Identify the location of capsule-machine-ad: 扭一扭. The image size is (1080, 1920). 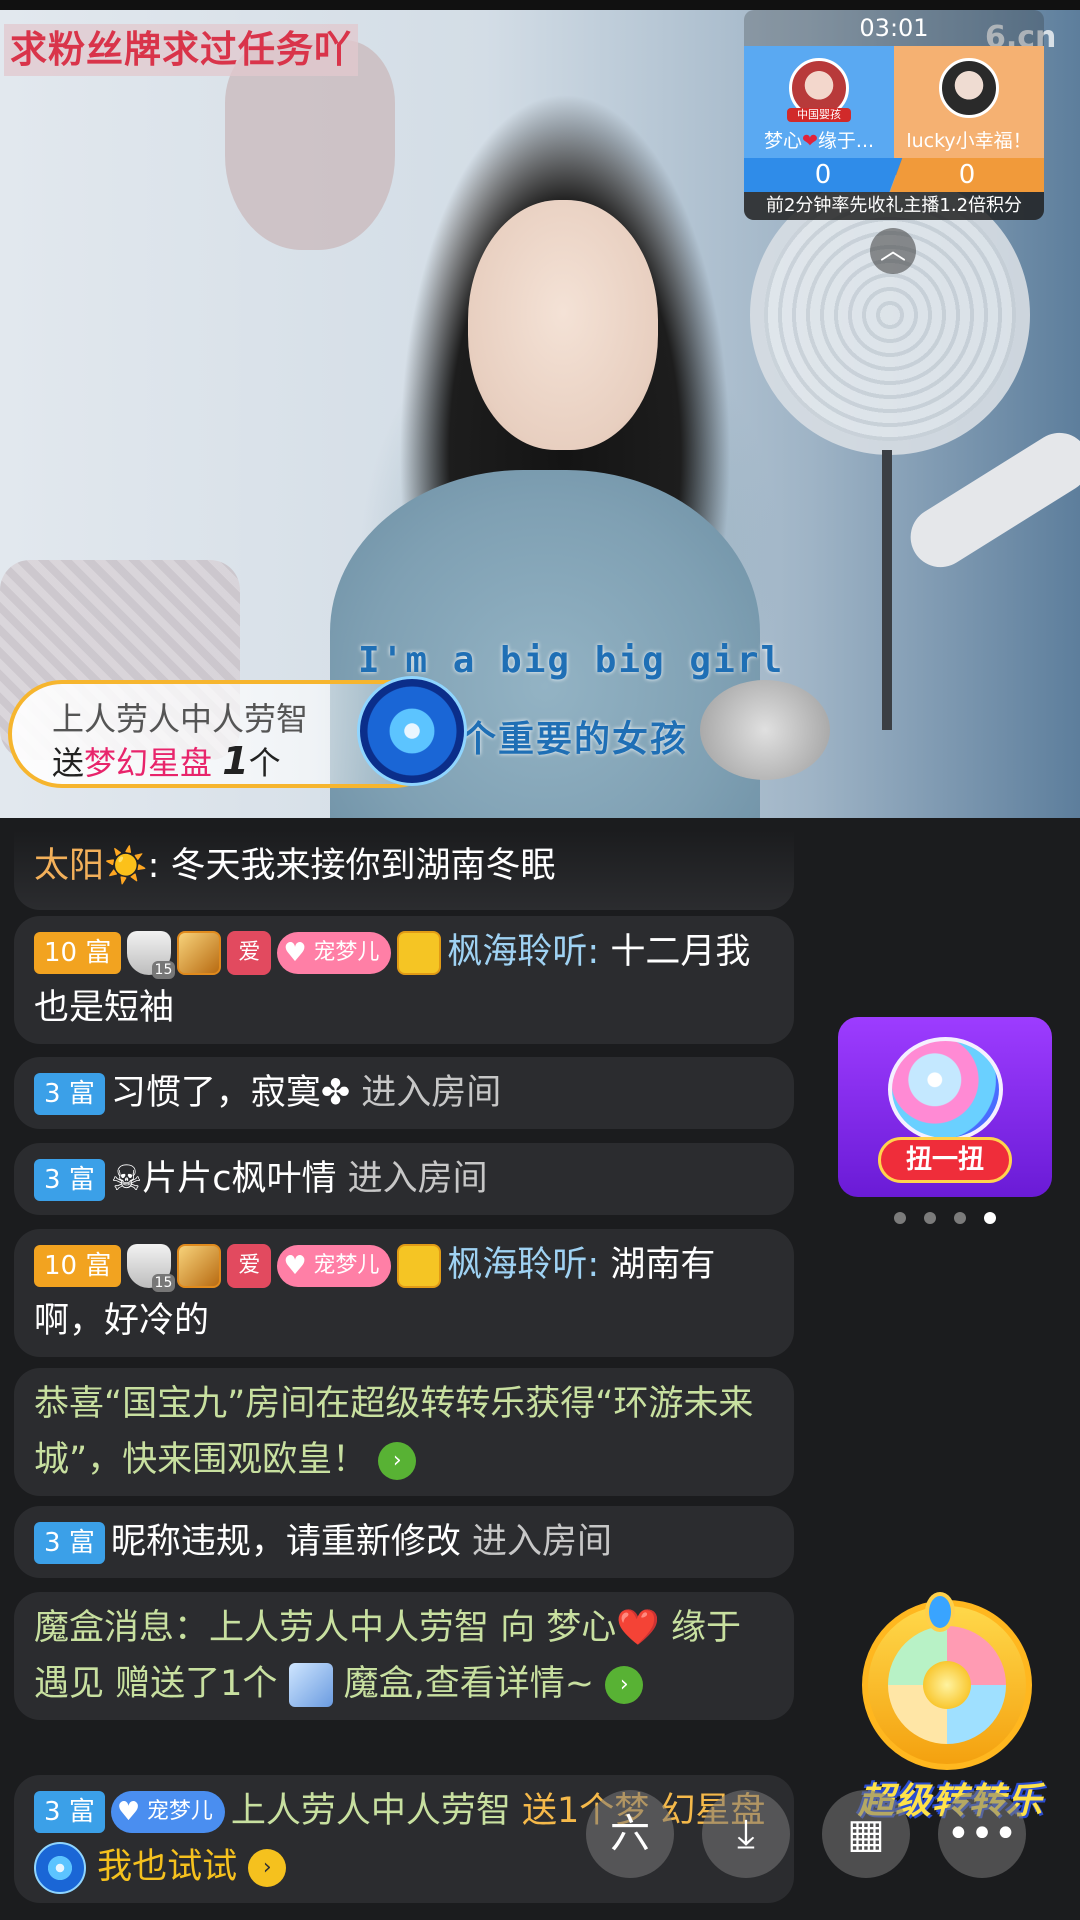
(945, 1107).